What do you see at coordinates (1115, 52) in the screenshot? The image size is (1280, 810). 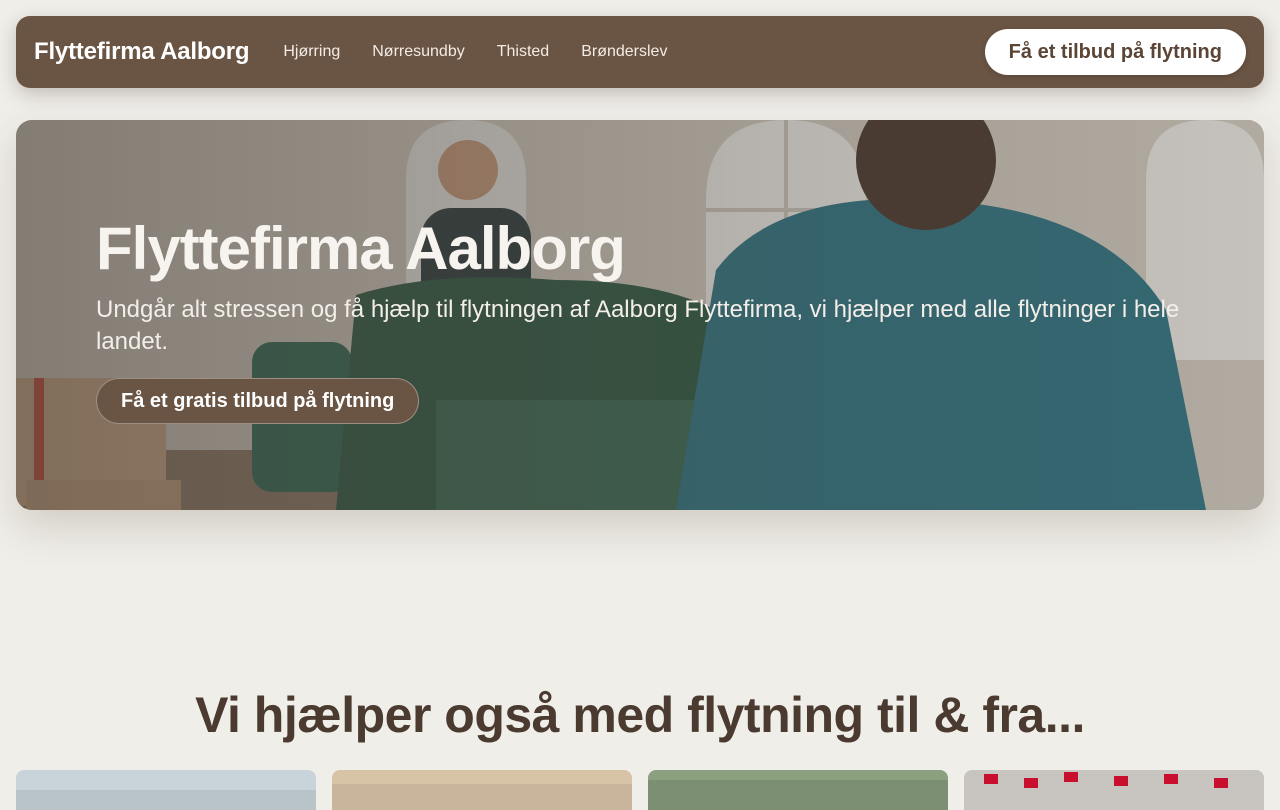 I see `get-quote-button: Få et tilbud på flytning` at bounding box center [1115, 52].